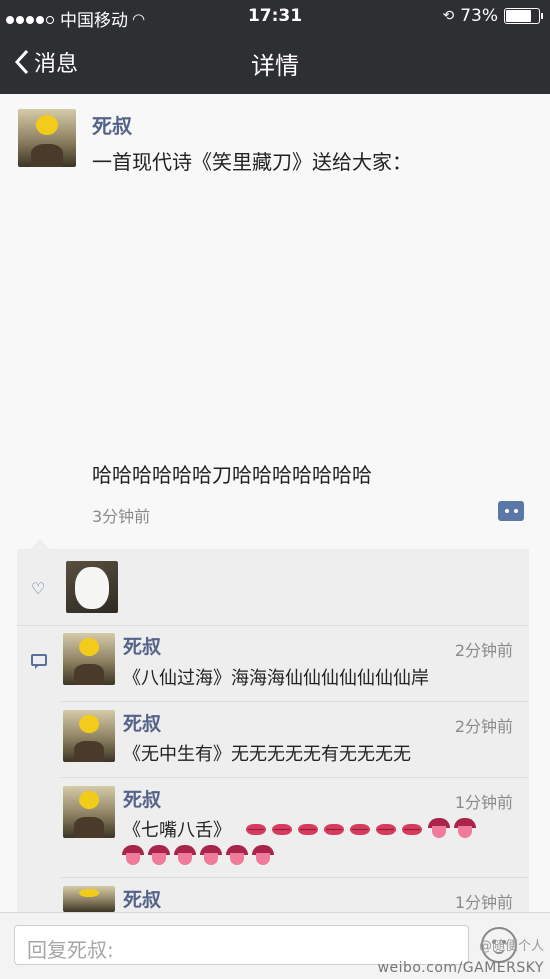  Describe the element at coordinates (460, 968) in the screenshot. I see `watermark: weibo.com/GAMERSKY` at that location.